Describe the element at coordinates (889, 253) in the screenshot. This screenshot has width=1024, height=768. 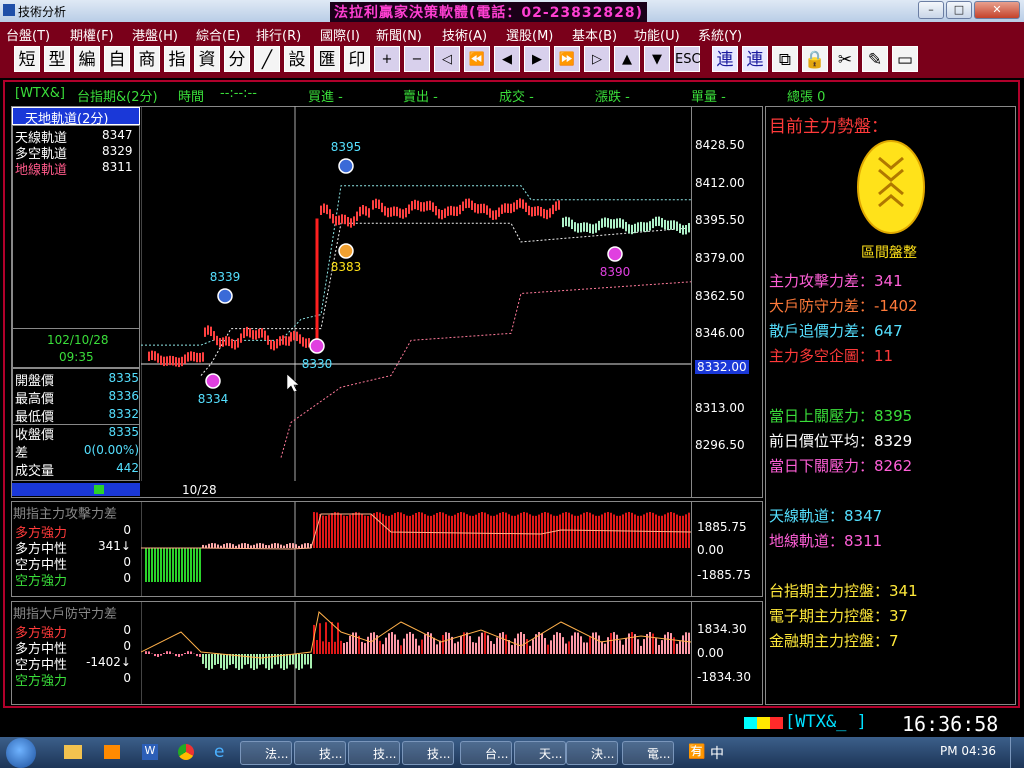
I see `trend-badge: 區間盤整` at that location.